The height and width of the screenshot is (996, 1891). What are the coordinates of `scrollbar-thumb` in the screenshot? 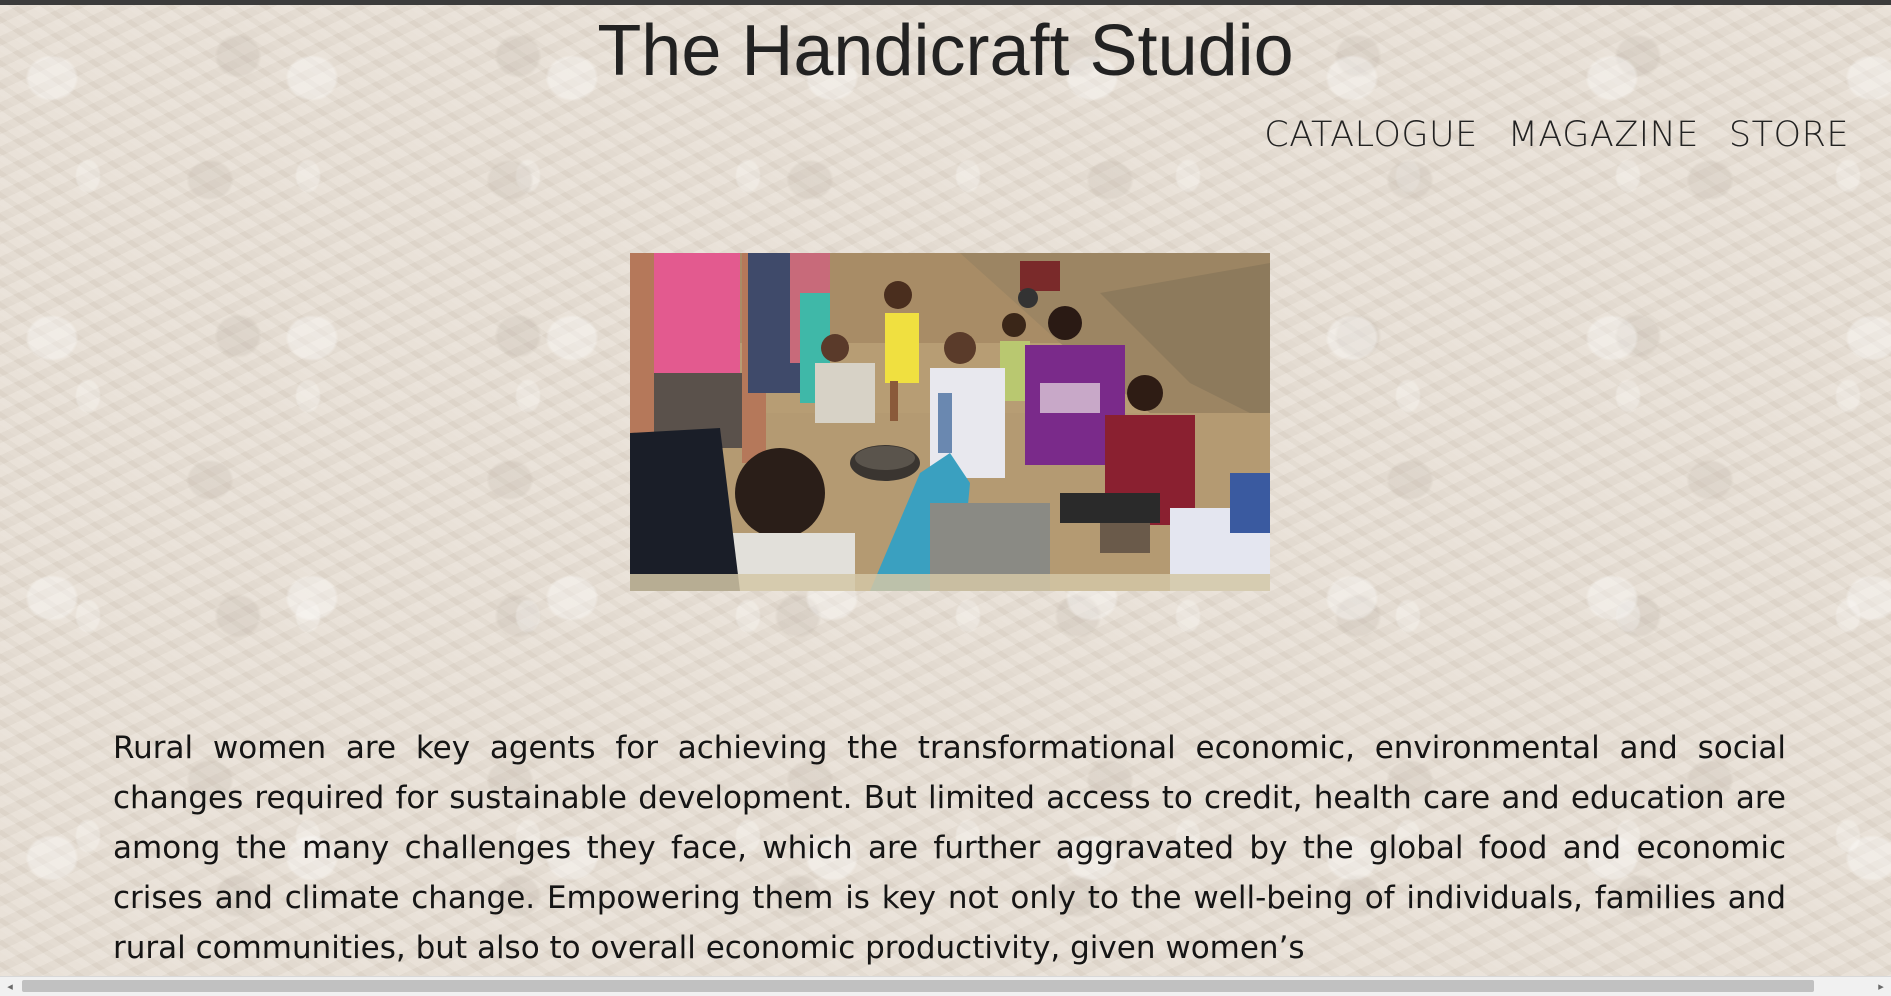 It's located at (918, 986).